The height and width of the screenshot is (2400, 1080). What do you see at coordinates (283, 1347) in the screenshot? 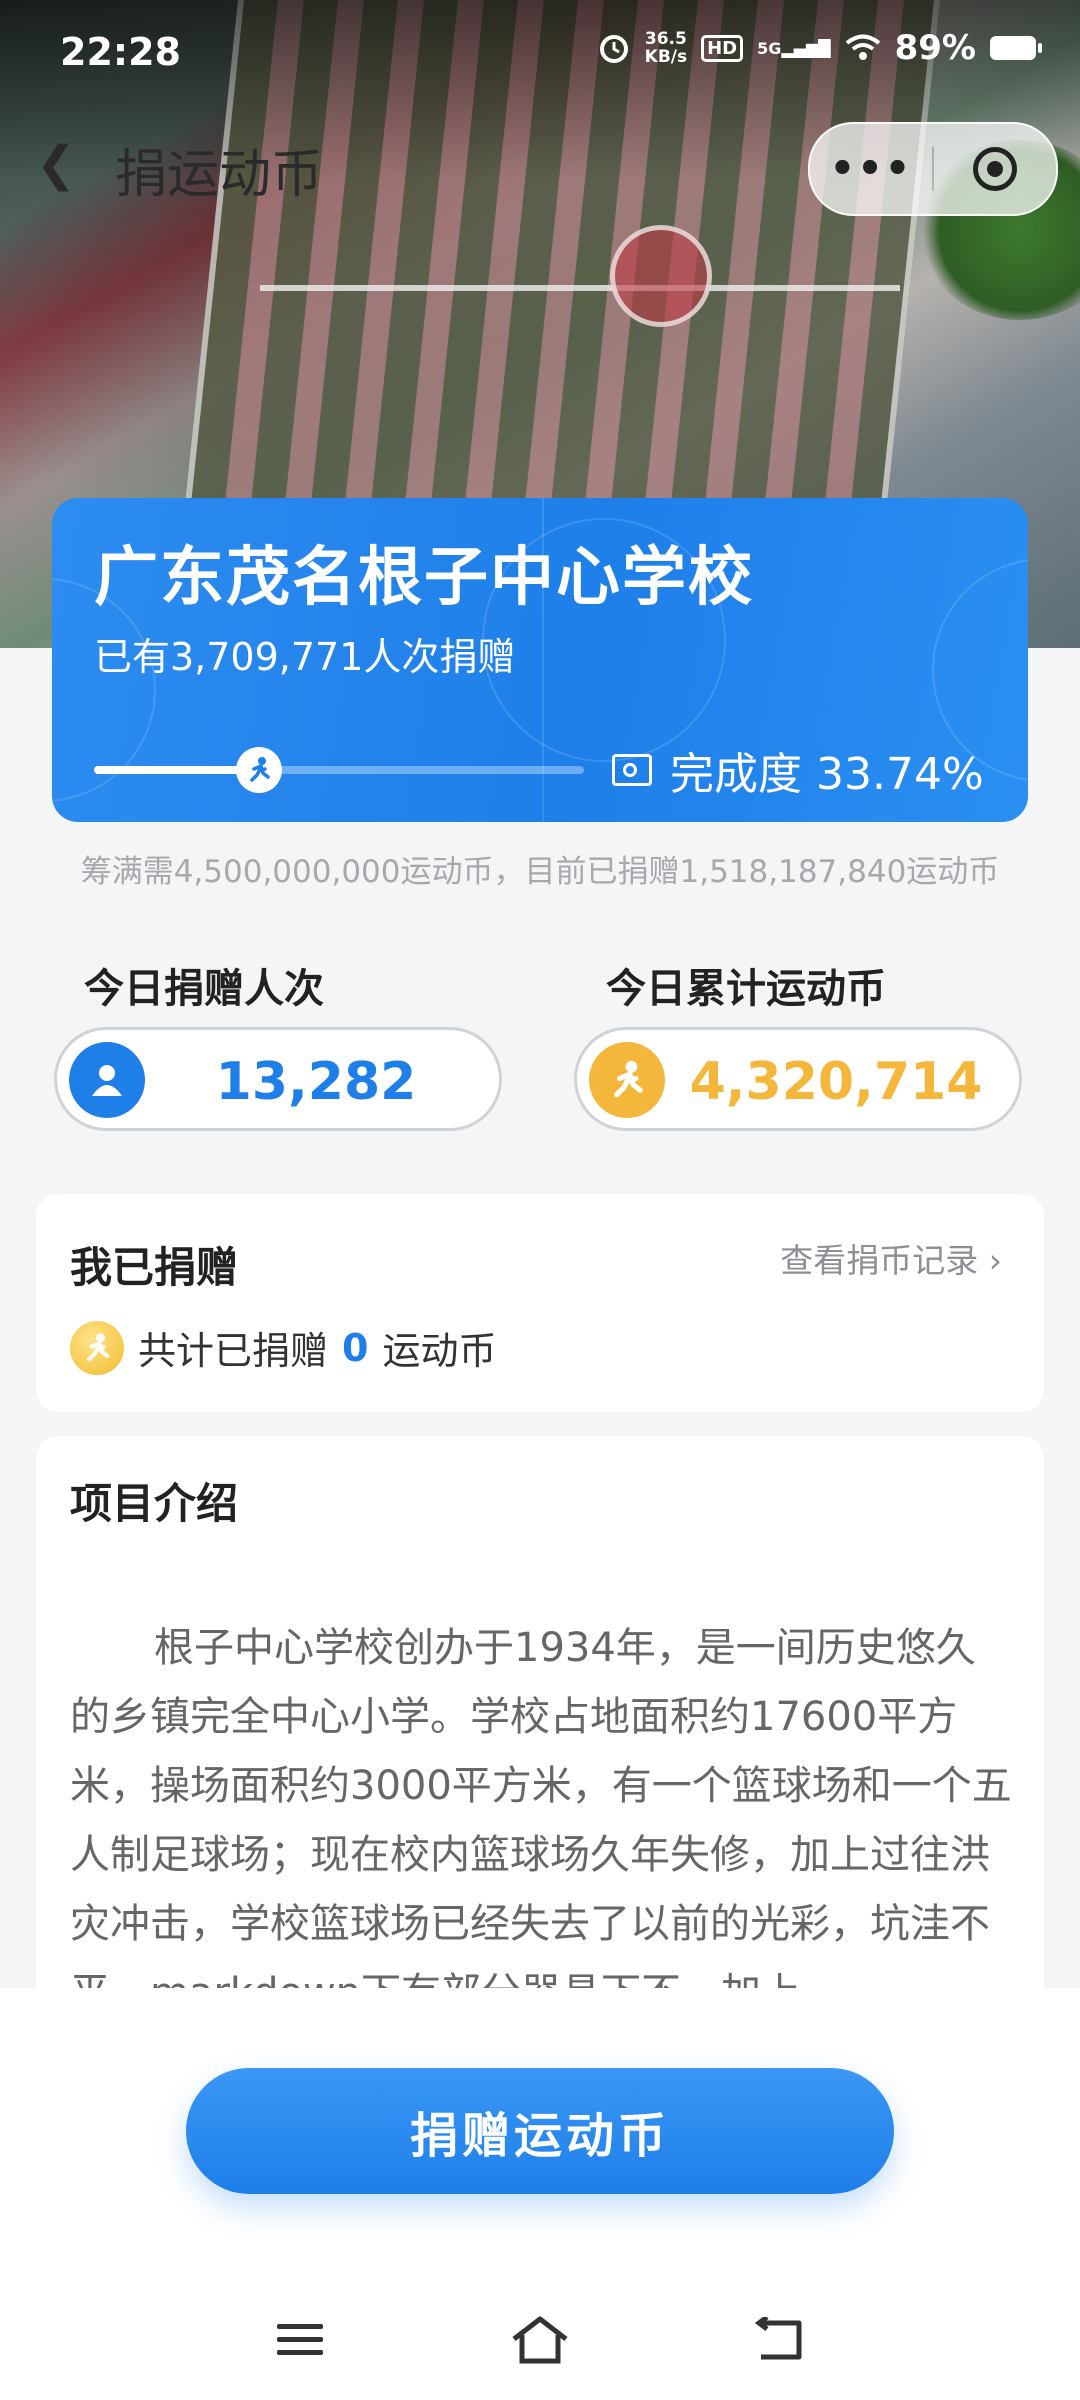
I see `donated-total: 共计已捐赠 0 运动币` at bounding box center [283, 1347].